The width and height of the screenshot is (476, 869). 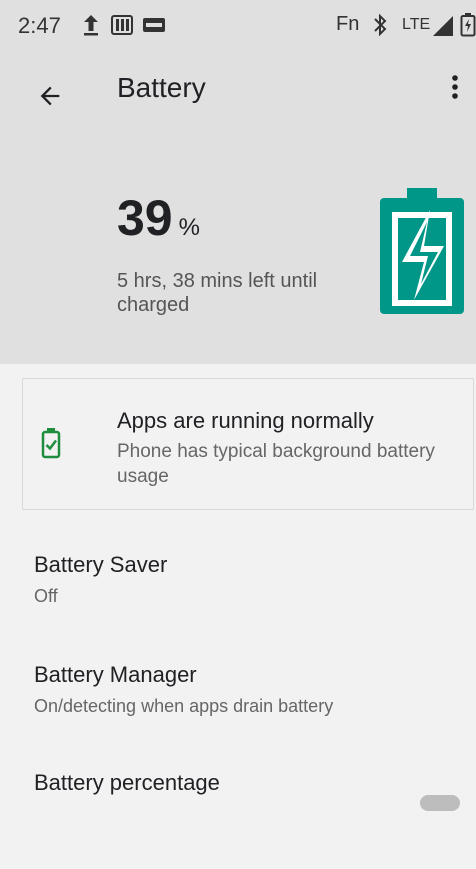 I want to click on signal-icon, so click(x=443, y=26).